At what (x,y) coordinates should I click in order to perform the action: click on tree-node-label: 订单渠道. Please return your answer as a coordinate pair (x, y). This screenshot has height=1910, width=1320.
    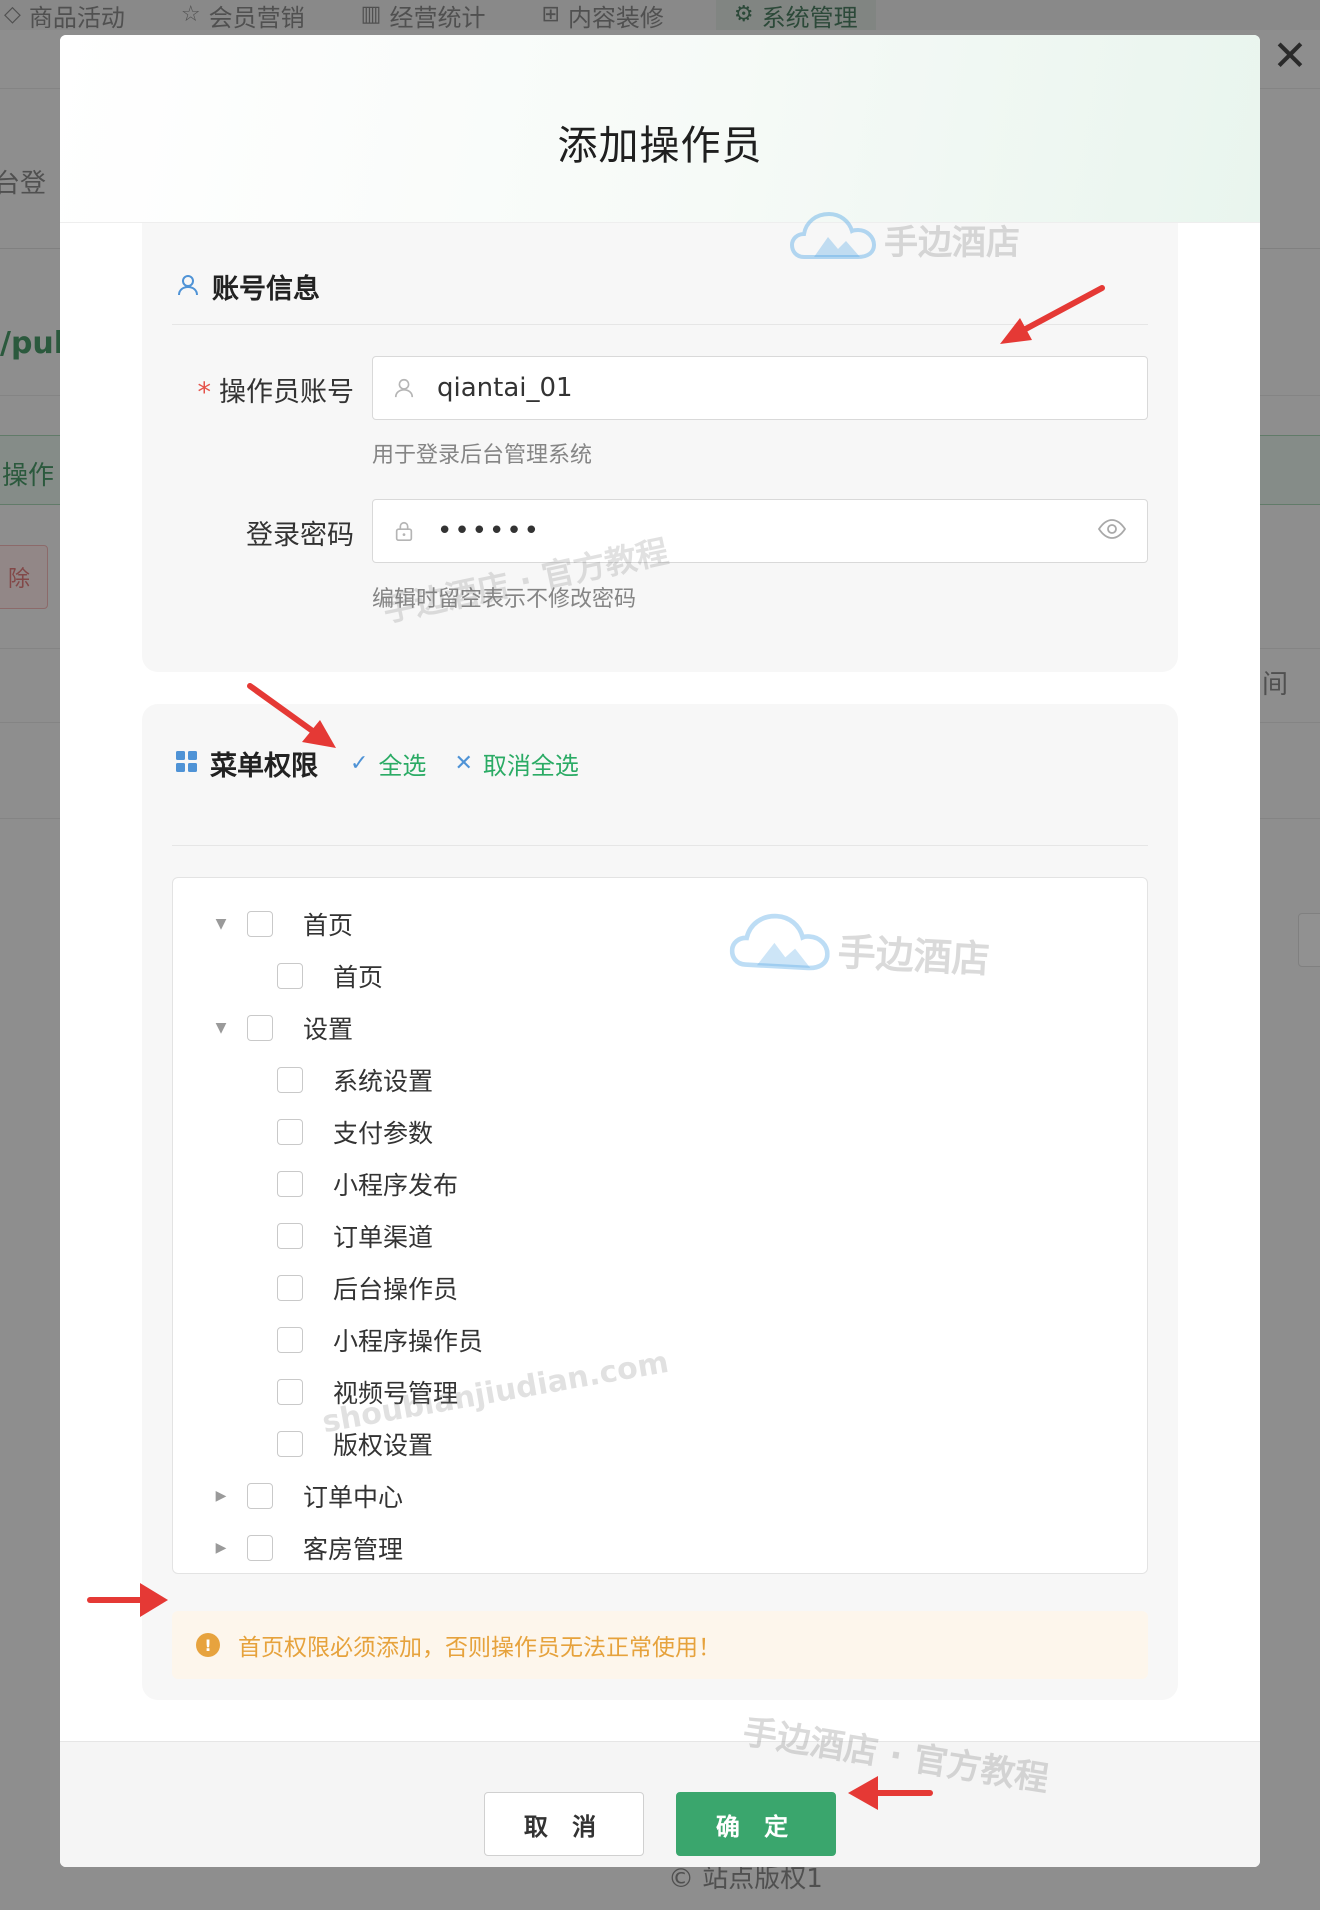
    Looking at the image, I should click on (383, 1237).